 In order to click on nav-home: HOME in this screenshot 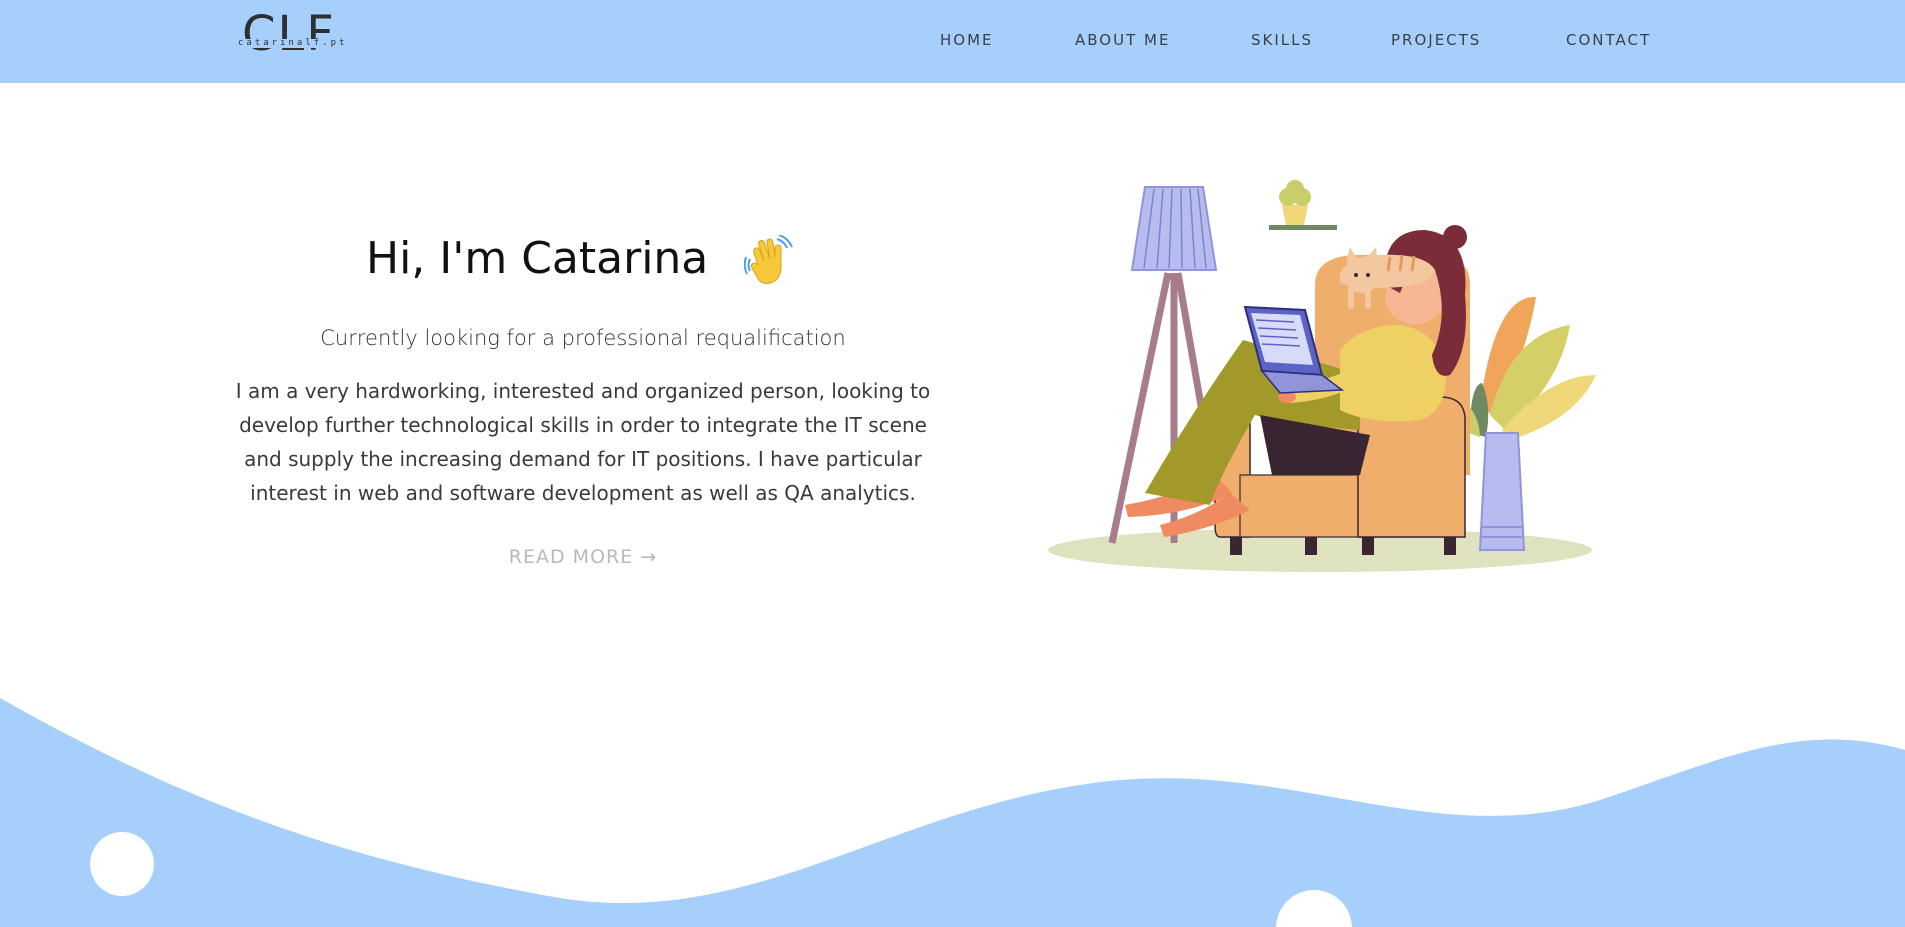, I will do `click(967, 40)`.